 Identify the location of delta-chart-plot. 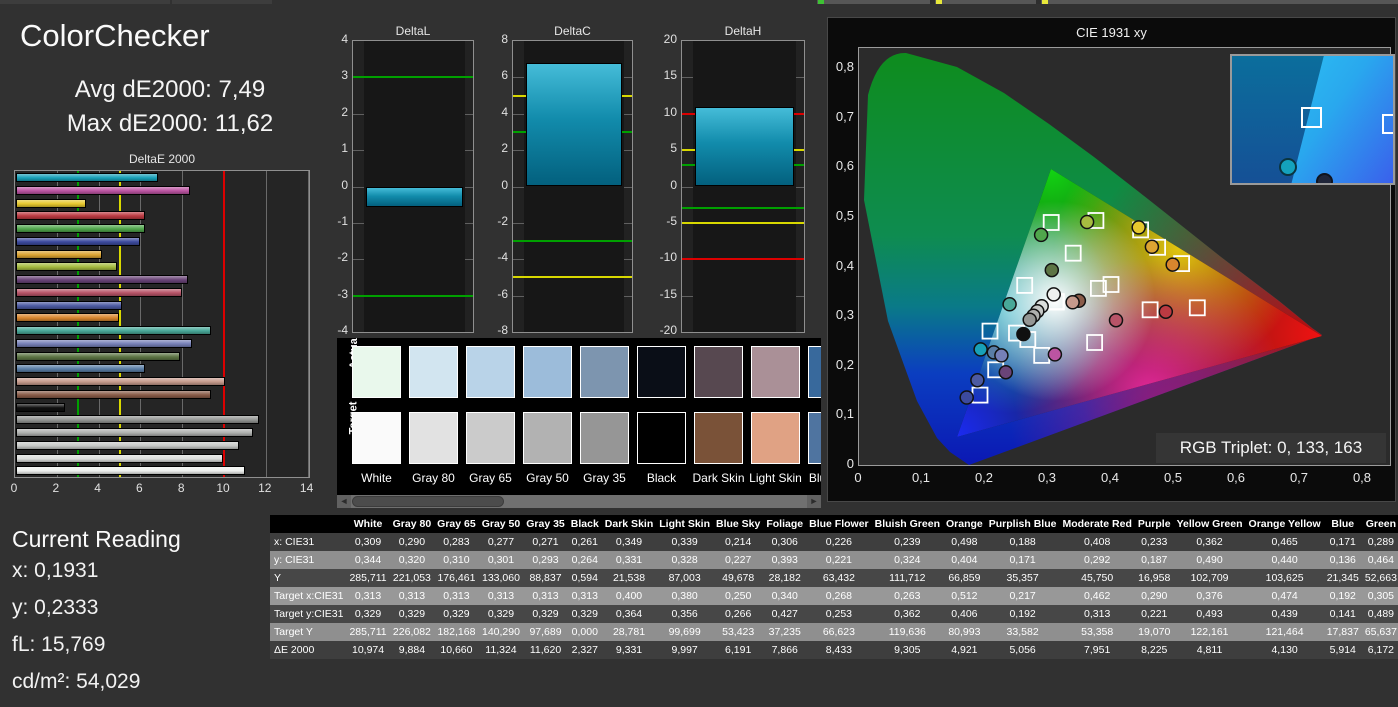
(413, 186).